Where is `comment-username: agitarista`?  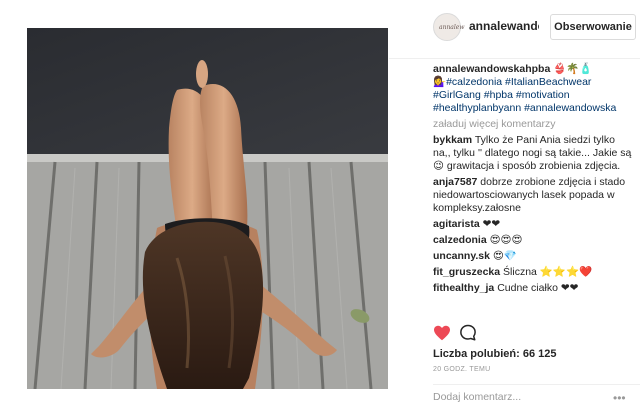 comment-username: agitarista is located at coordinates (456, 224).